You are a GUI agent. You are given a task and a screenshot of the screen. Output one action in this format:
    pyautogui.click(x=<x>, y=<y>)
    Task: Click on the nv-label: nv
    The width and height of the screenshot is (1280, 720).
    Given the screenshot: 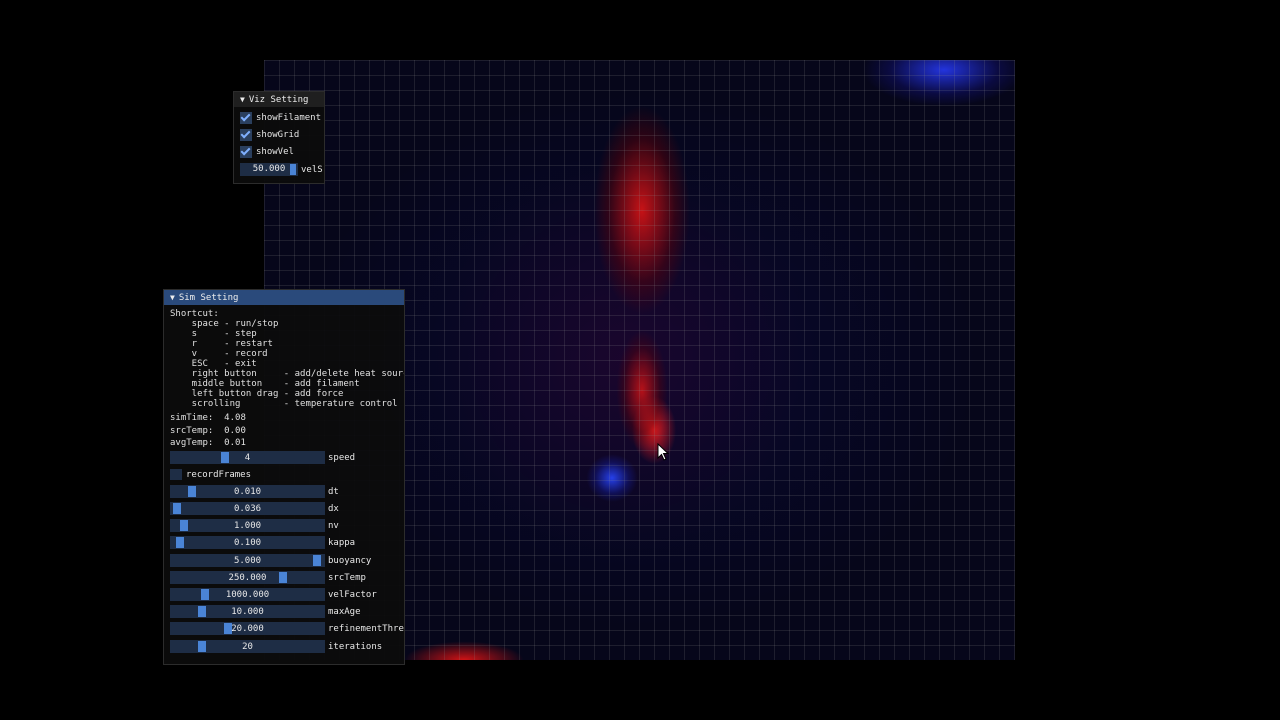 What is the action you would take?
    pyautogui.click(x=333, y=526)
    